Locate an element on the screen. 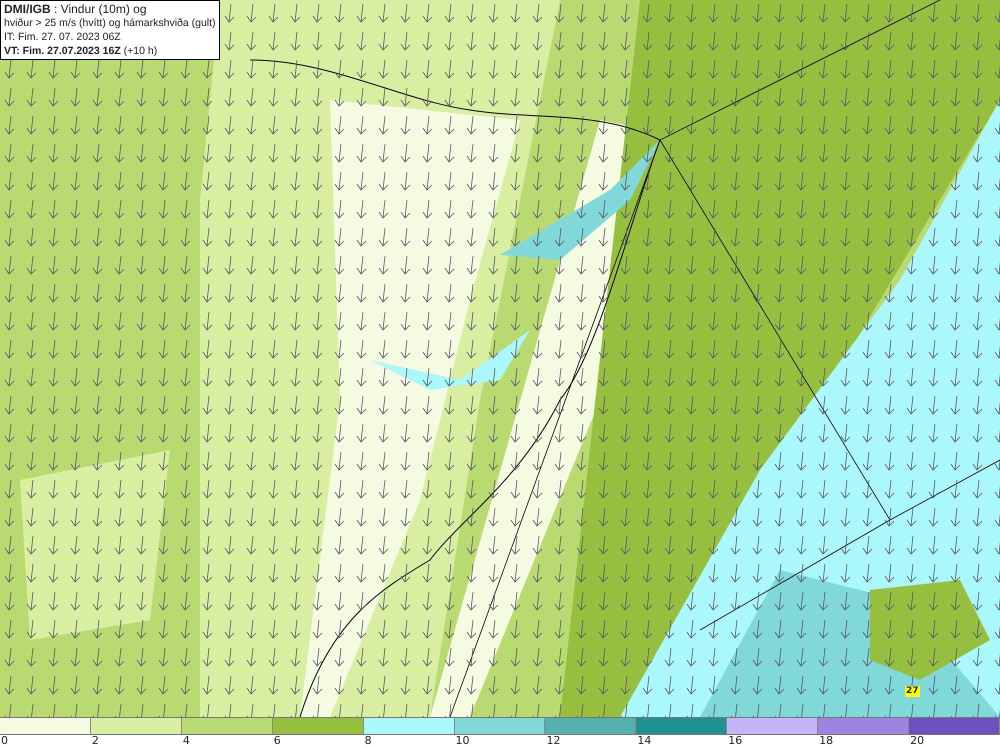 The image size is (1000, 747). legend-tick-label: 8 is located at coordinates (368, 741).